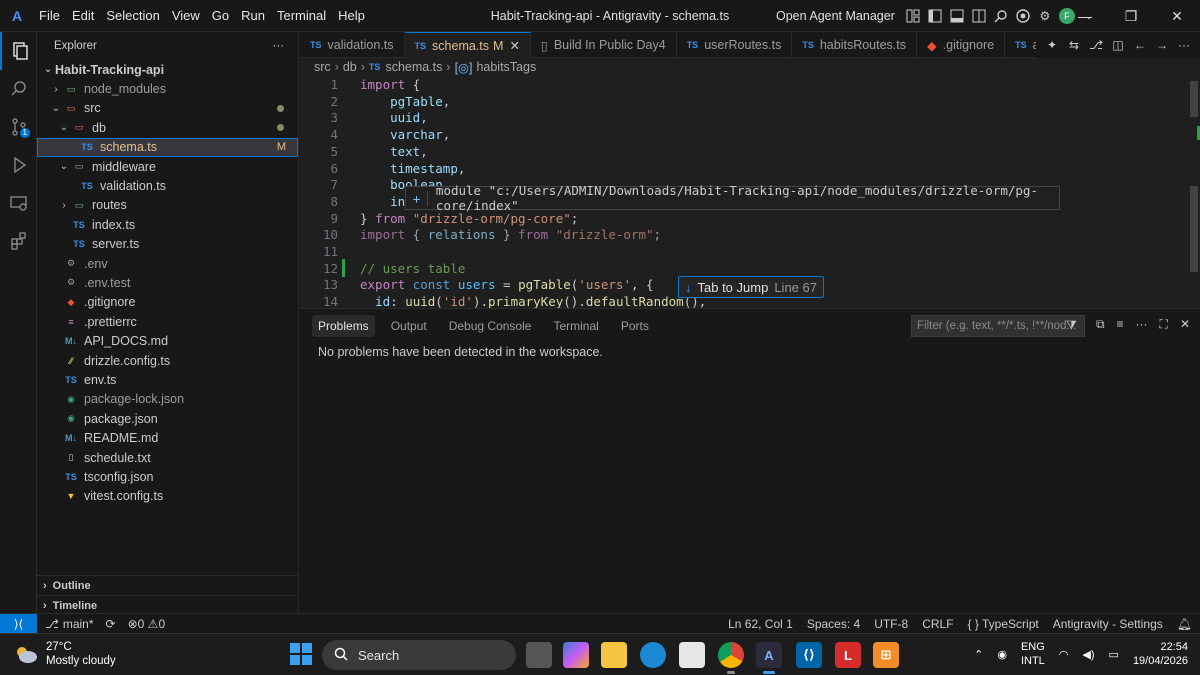 This screenshot has height=675, width=1200. Describe the element at coordinates (833, 624) in the screenshot. I see `indentation: Spaces: 4` at that location.